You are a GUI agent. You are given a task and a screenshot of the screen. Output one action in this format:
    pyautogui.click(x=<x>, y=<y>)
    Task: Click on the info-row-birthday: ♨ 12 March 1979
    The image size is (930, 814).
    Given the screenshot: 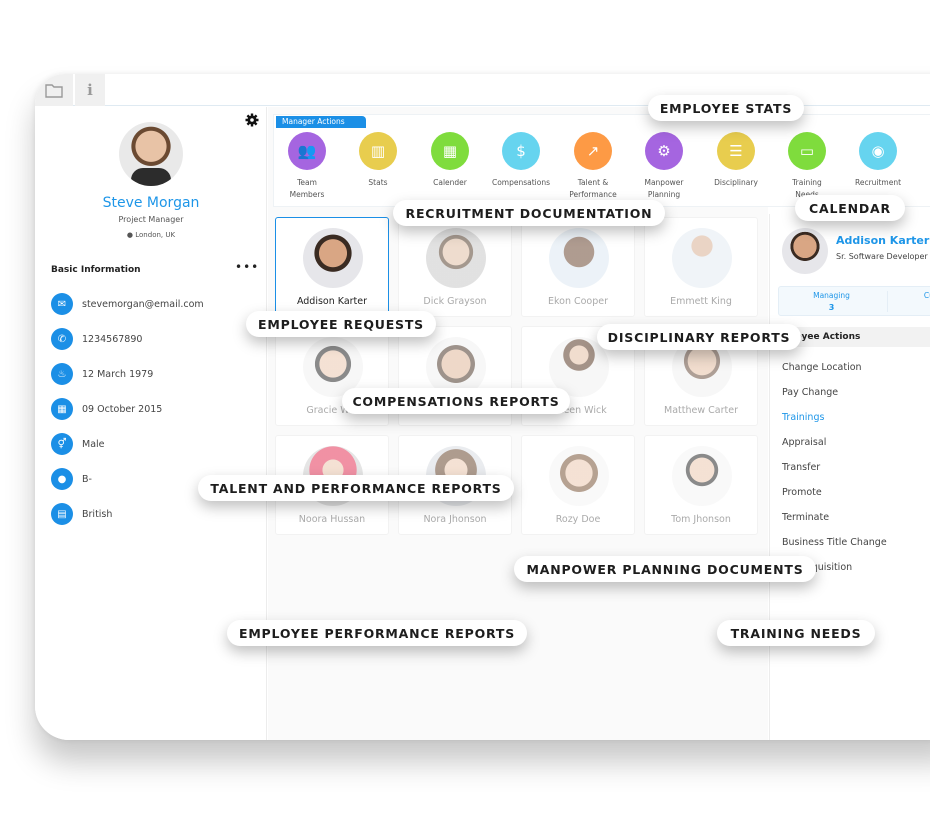 What is the action you would take?
    pyautogui.click(x=102, y=374)
    